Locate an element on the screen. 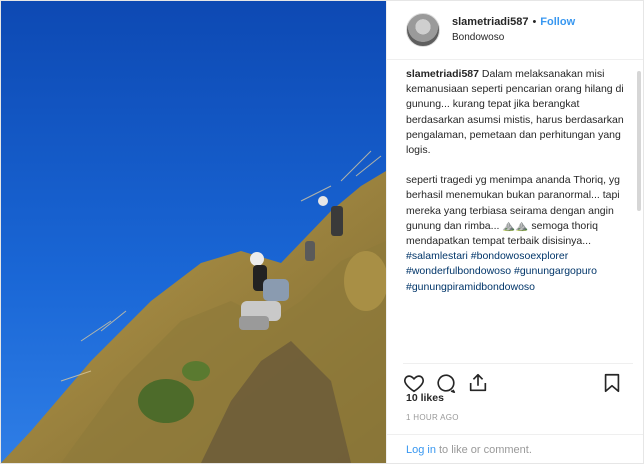 This screenshot has width=644, height=464. caption-username: slametriadi587 is located at coordinates (442, 74).